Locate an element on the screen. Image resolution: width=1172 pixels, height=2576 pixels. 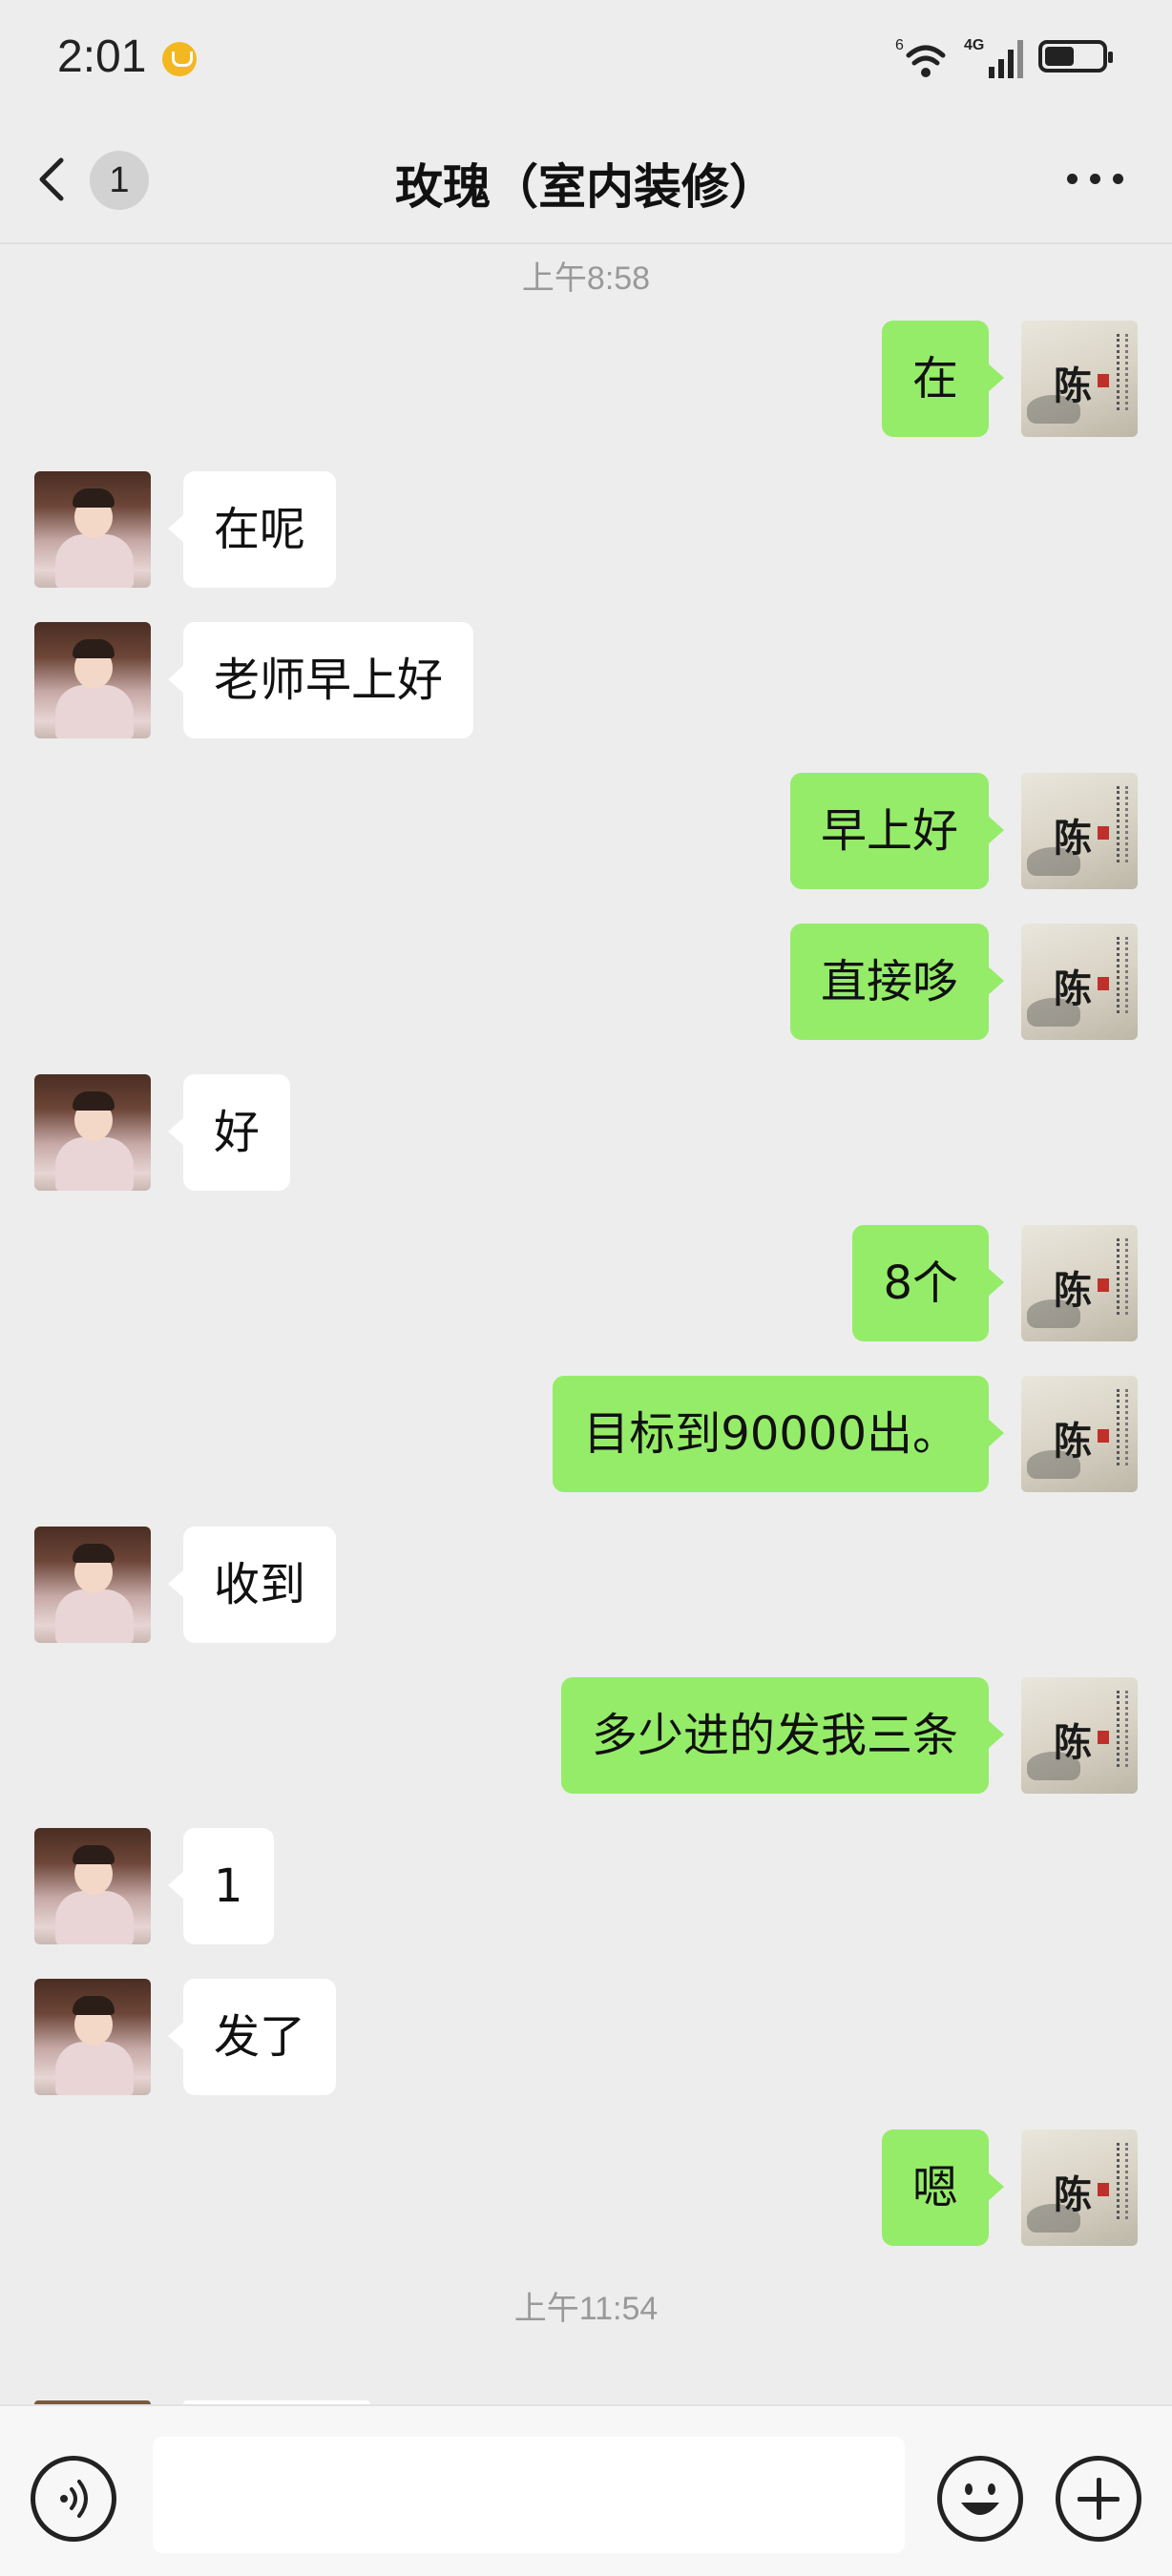
outgoing-message: 陈在 is located at coordinates (586, 380).